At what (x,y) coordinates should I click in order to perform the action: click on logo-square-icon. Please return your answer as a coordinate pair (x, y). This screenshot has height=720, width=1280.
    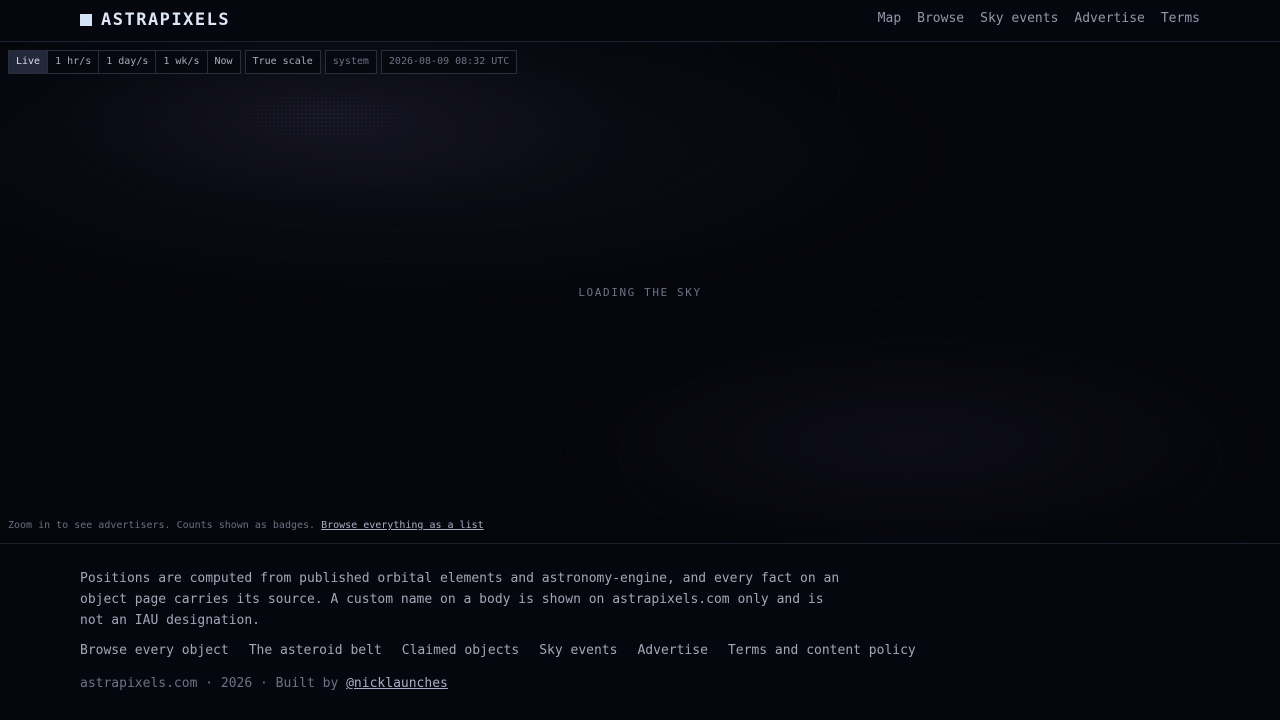
    Looking at the image, I should click on (86, 20).